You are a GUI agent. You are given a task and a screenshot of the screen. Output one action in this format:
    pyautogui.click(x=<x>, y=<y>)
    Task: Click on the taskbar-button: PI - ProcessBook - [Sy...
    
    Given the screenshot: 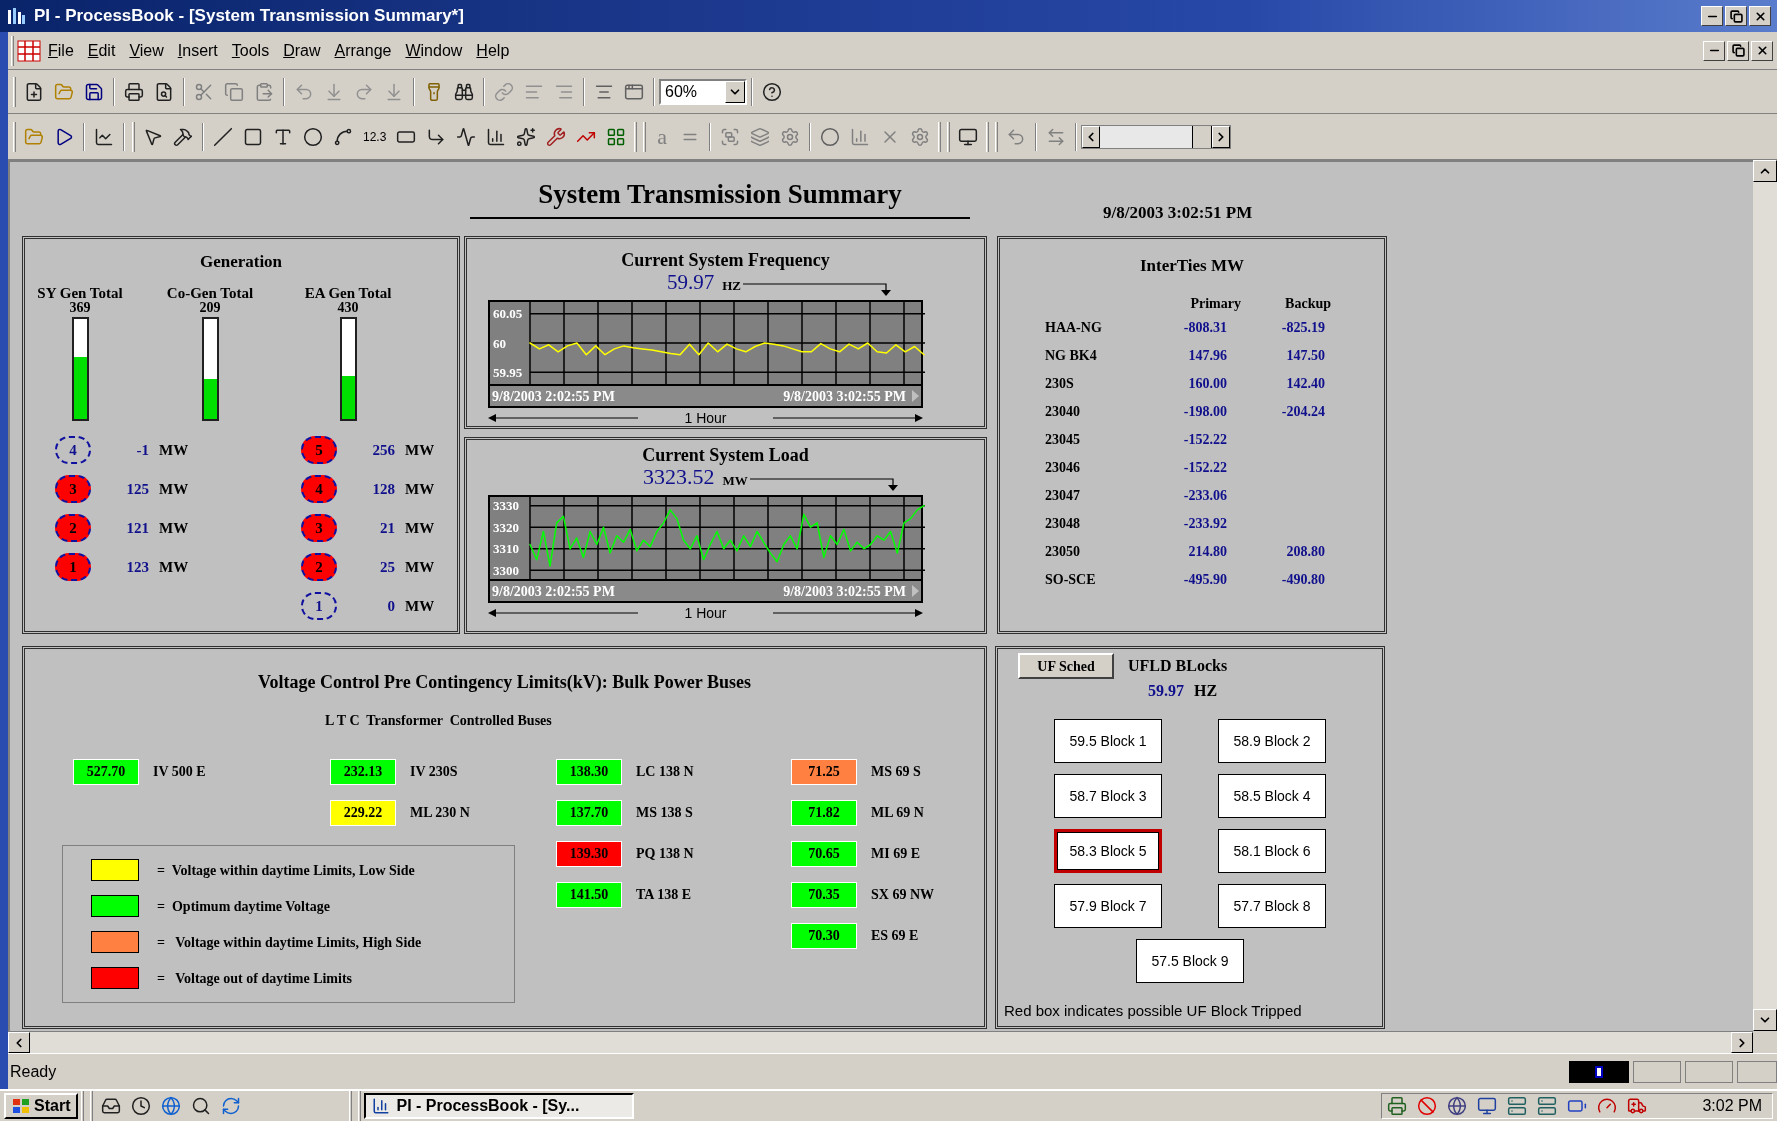 What is the action you would take?
    pyautogui.click(x=499, y=1106)
    